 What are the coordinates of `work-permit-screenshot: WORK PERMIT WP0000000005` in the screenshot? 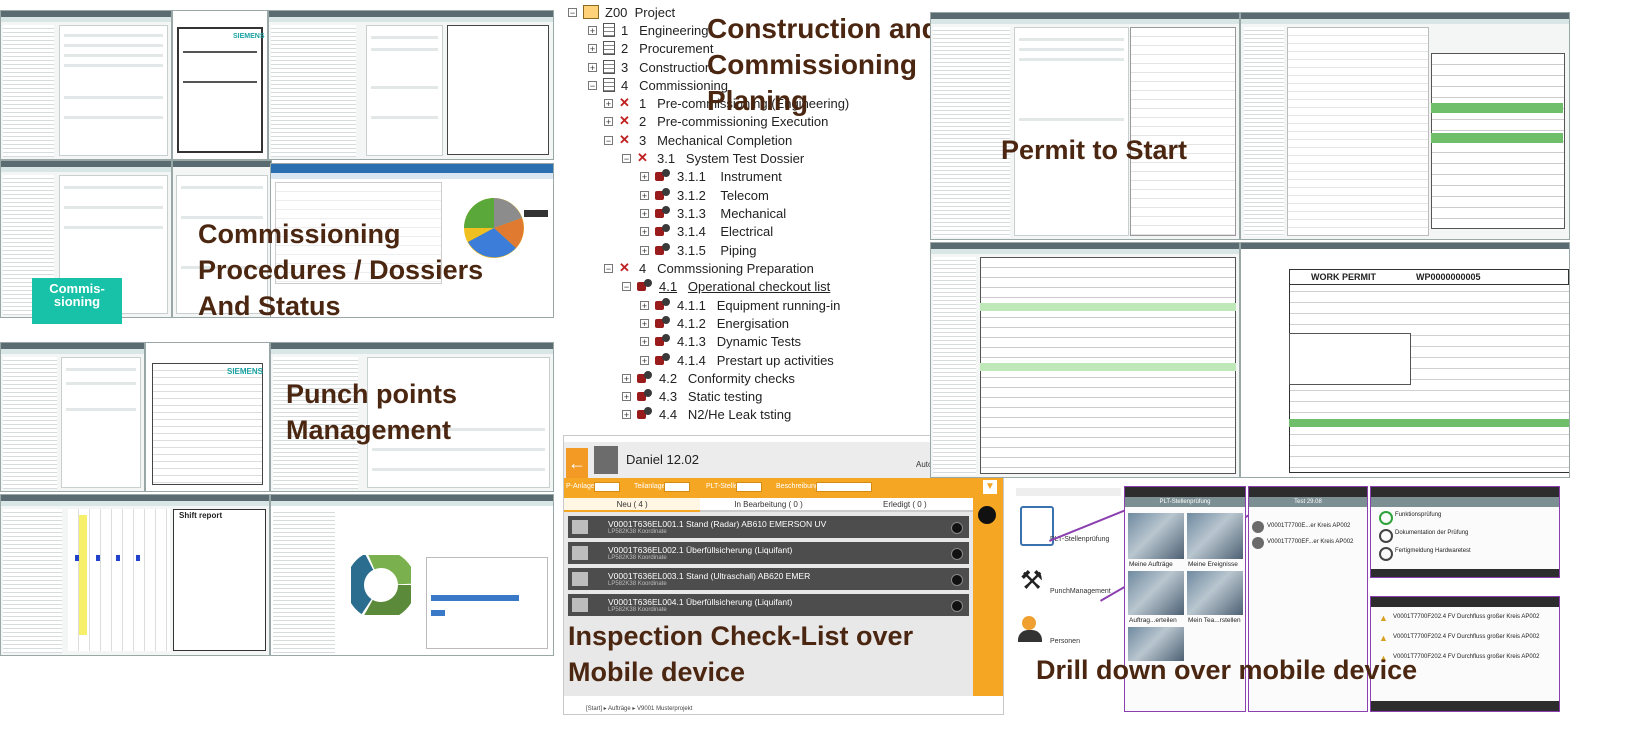 It's located at (1405, 360).